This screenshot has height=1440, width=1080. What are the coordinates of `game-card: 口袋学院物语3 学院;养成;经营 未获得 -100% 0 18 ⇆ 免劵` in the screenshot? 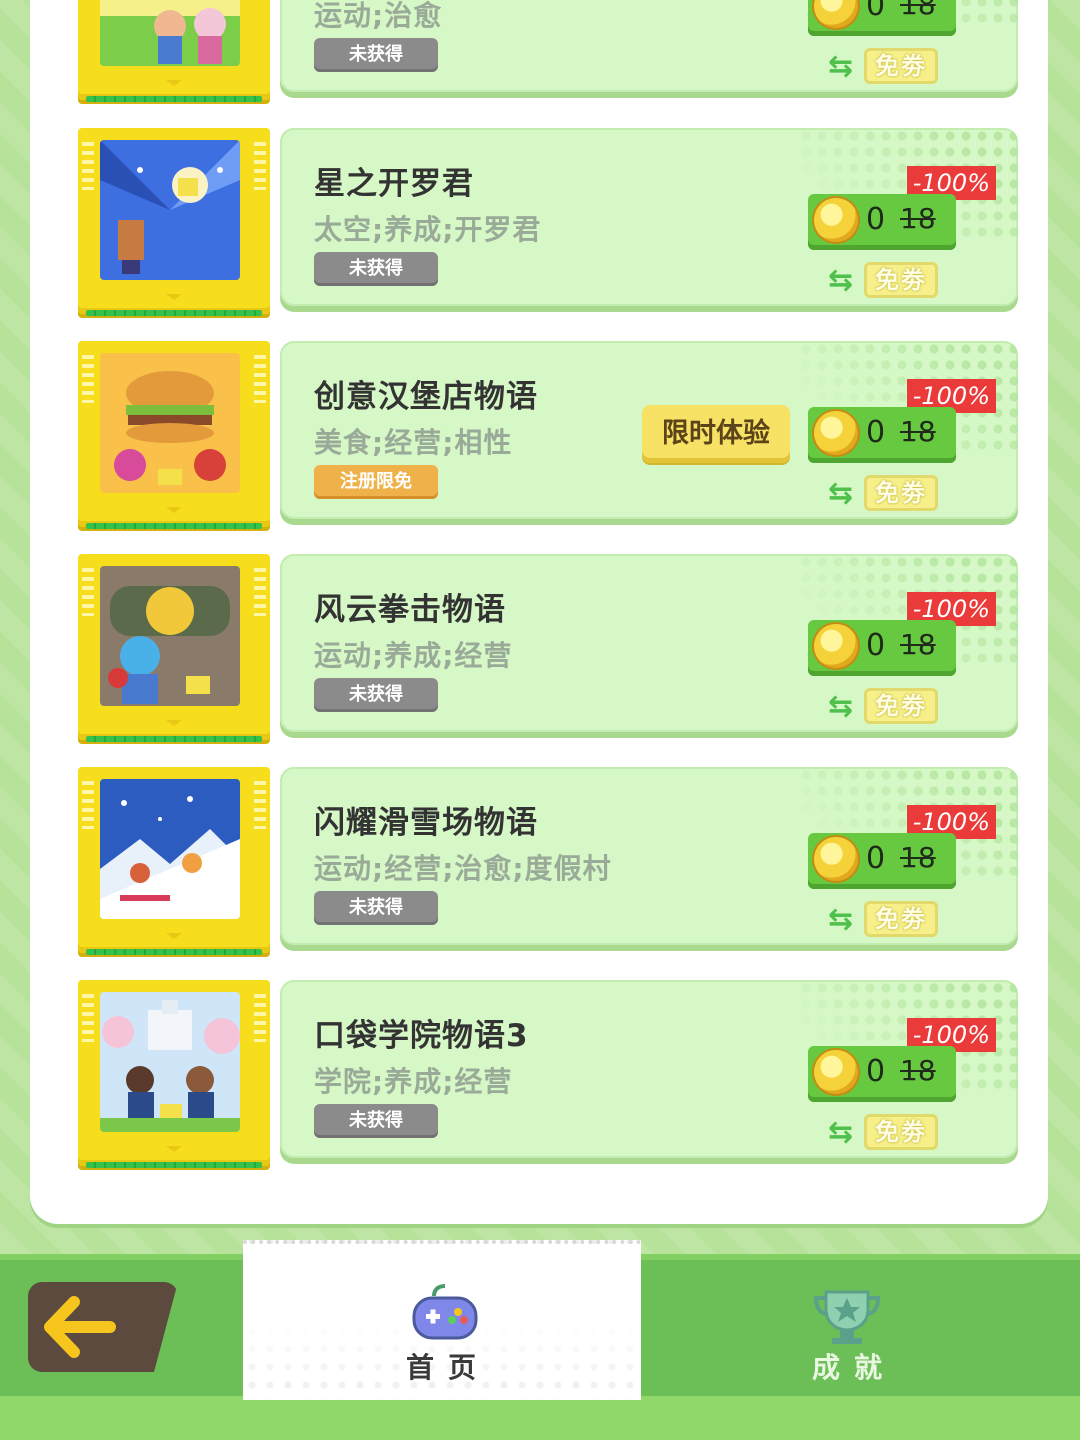 It's located at (649, 1069).